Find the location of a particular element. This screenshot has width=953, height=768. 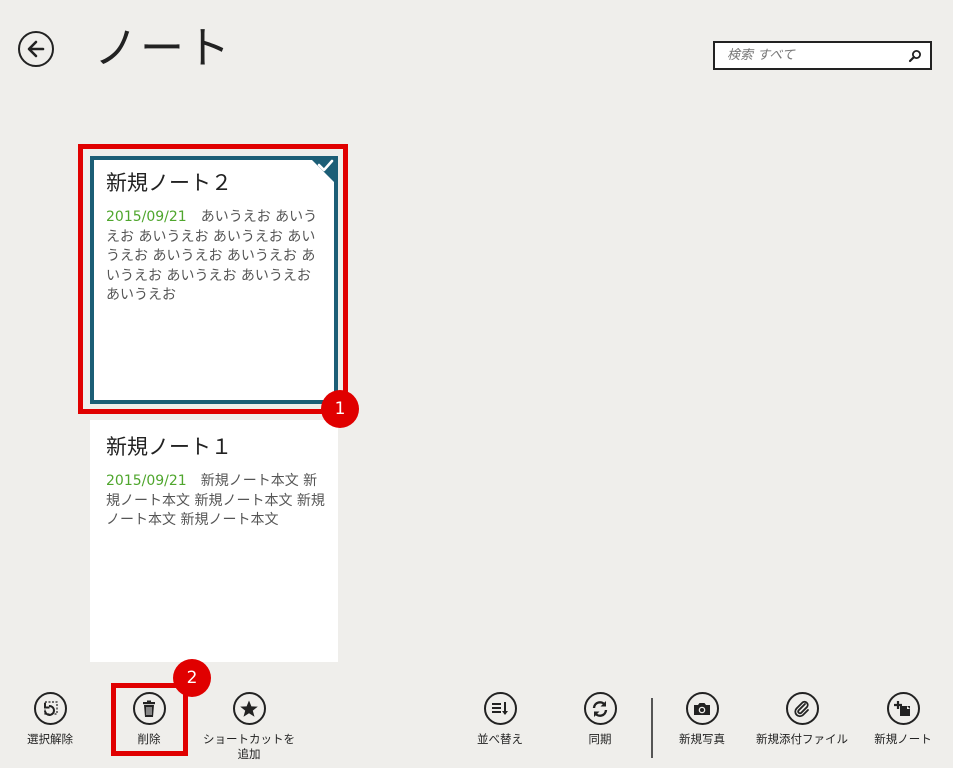

paperclip-icon is located at coordinates (802, 708).